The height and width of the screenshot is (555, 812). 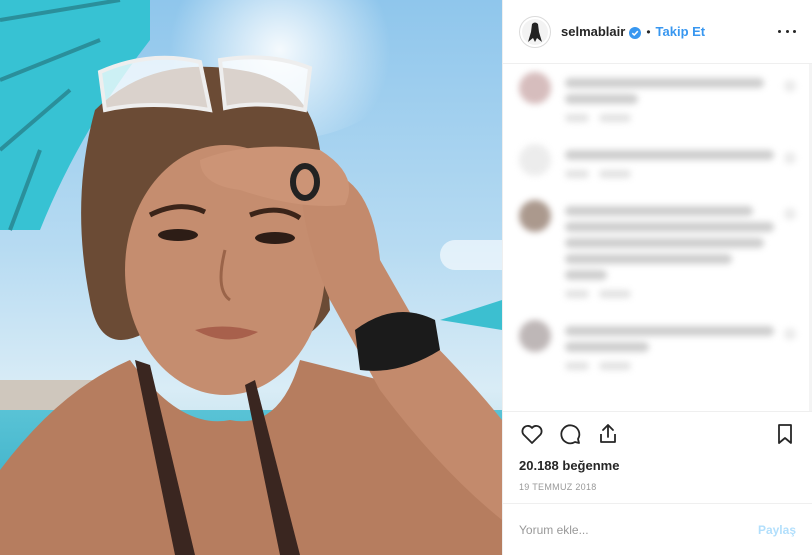 What do you see at coordinates (570, 434) in the screenshot?
I see `comment-bubble-icon` at bounding box center [570, 434].